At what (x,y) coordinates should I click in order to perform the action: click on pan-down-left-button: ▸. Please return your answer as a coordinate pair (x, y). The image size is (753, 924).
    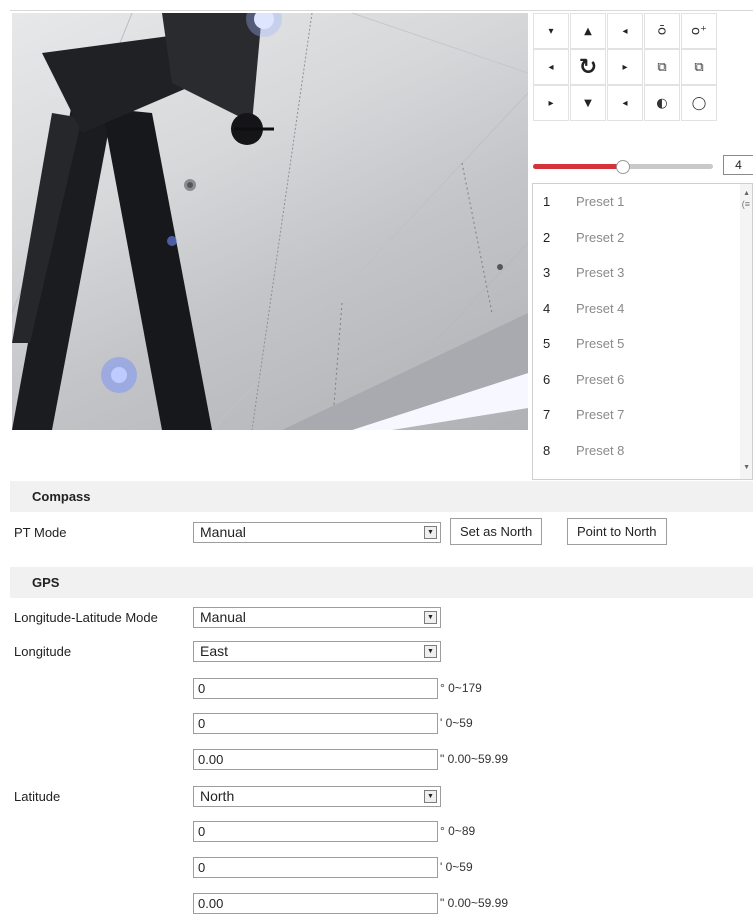
    Looking at the image, I should click on (551, 103).